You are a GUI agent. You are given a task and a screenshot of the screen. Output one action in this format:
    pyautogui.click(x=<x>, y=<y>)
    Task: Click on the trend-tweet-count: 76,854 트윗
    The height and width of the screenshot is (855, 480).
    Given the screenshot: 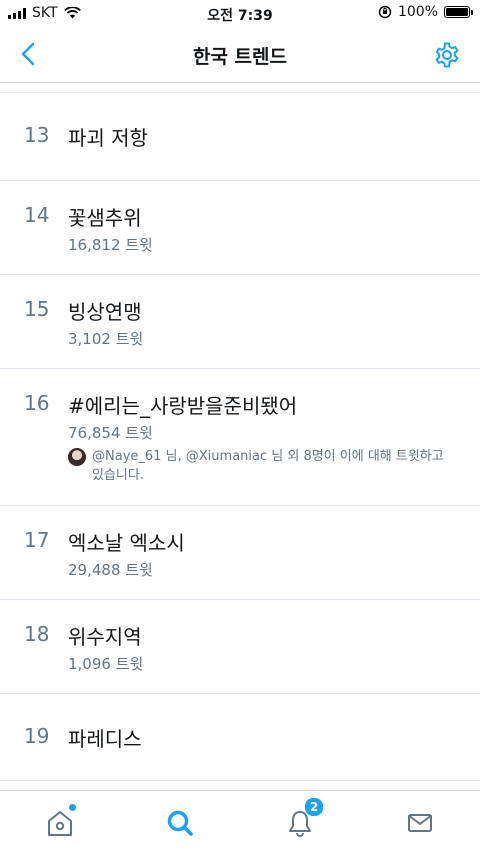 What is the action you would take?
    pyautogui.click(x=110, y=433)
    